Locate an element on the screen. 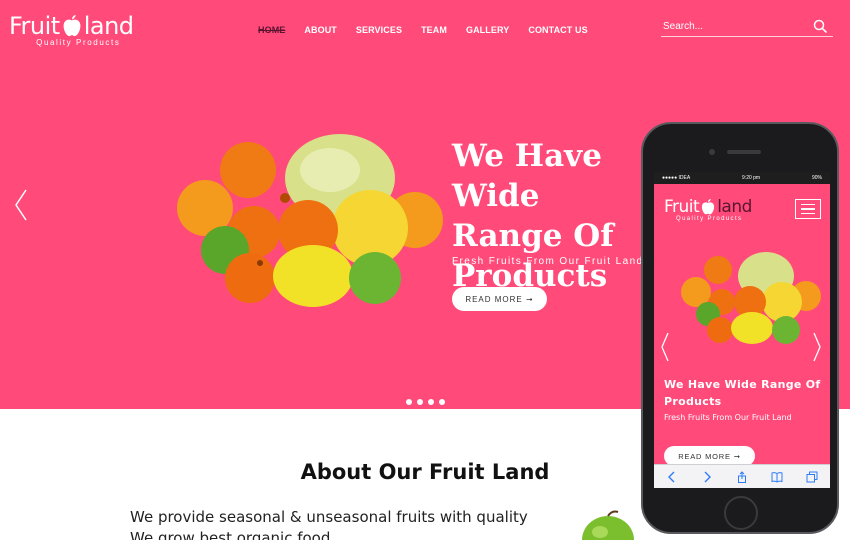 This screenshot has height=540, width=850. time-label: 9:20 pm is located at coordinates (751, 178).